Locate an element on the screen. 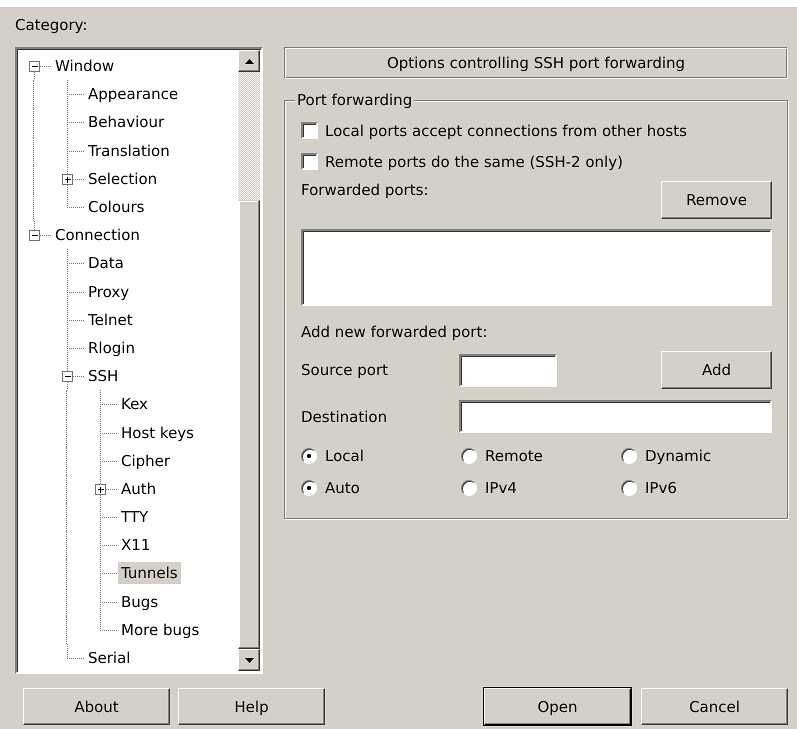 The image size is (797, 729). tree-item: Connection is located at coordinates (97, 235).